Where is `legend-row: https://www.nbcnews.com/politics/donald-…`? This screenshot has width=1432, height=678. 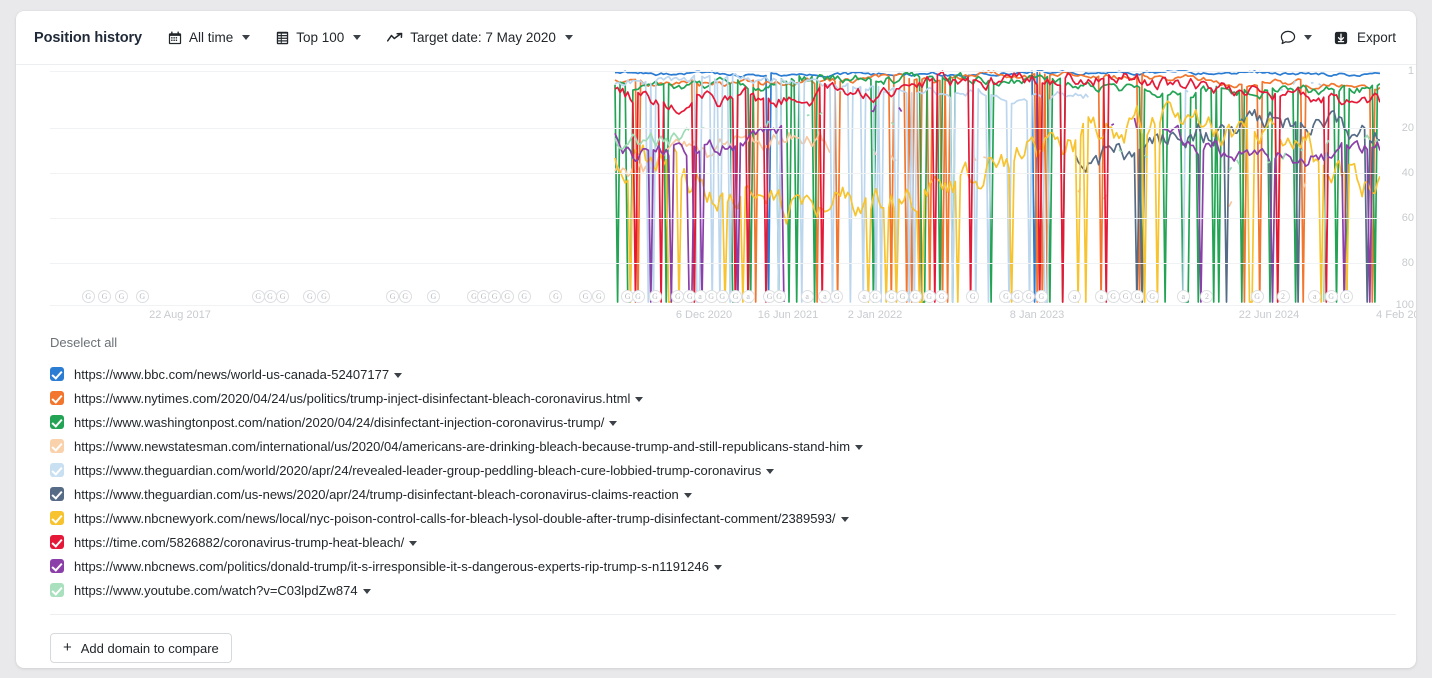 legend-row: https://www.nbcnews.com/politics/donald-… is located at coordinates (723, 566).